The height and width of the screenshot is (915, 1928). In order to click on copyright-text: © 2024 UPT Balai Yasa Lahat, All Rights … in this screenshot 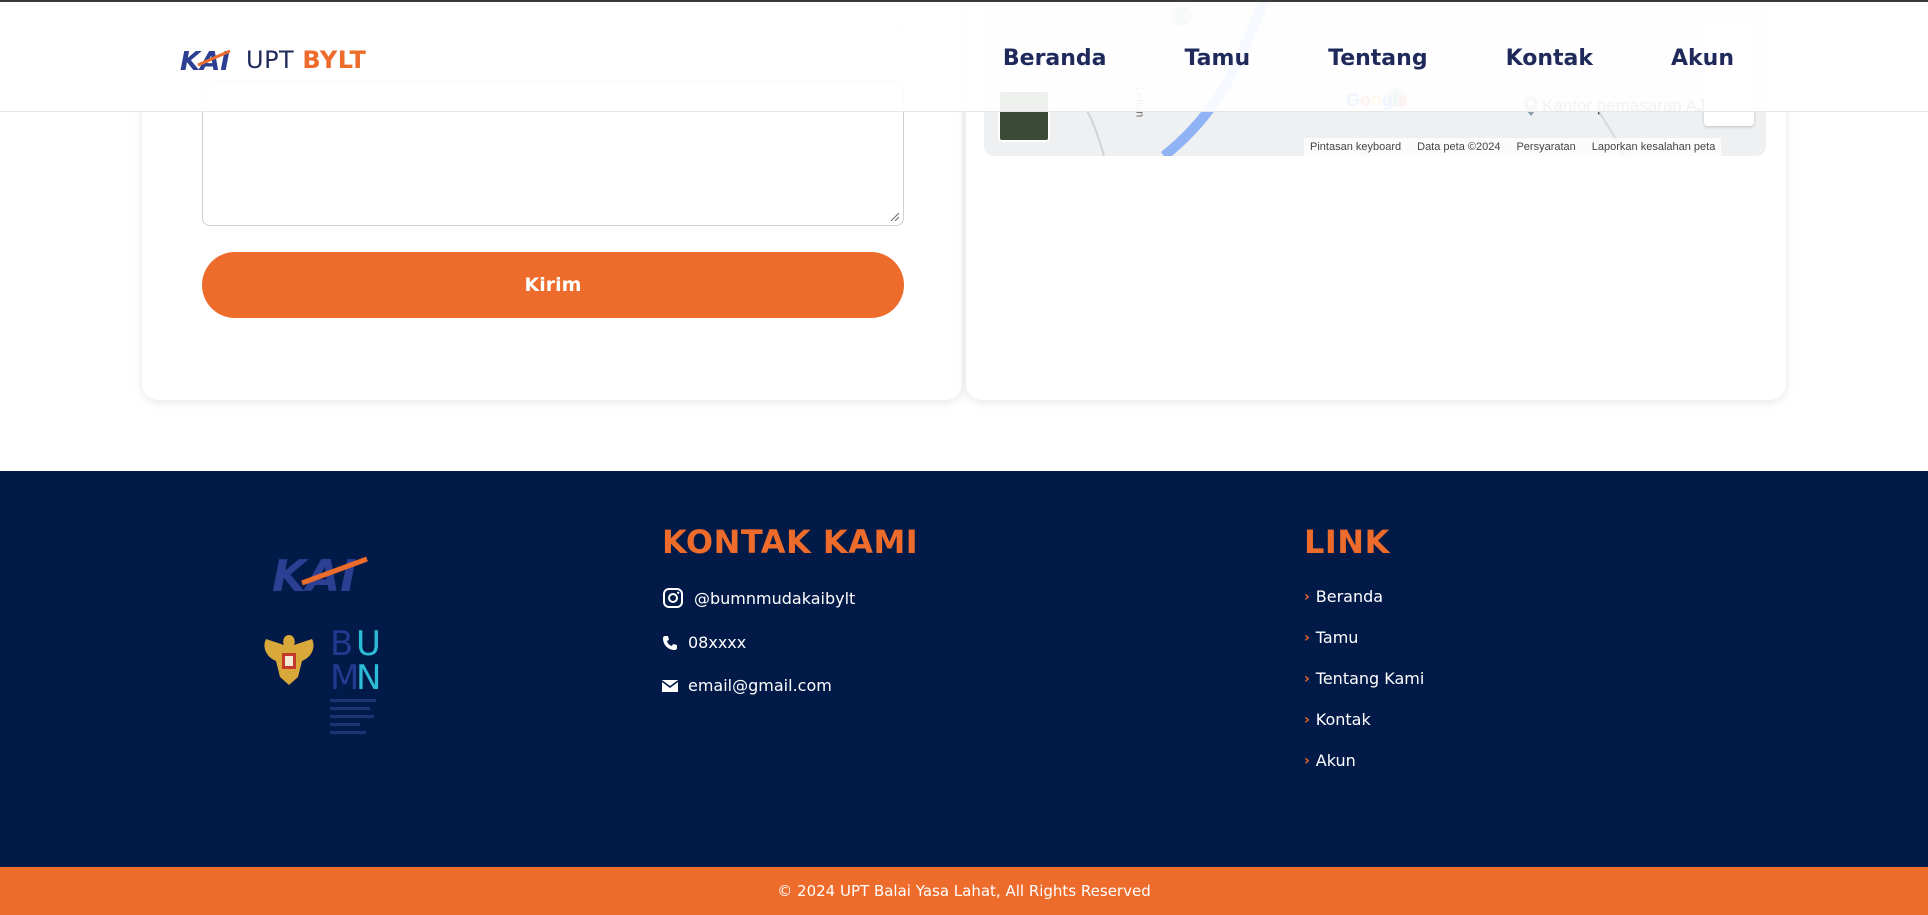, I will do `click(964, 891)`.